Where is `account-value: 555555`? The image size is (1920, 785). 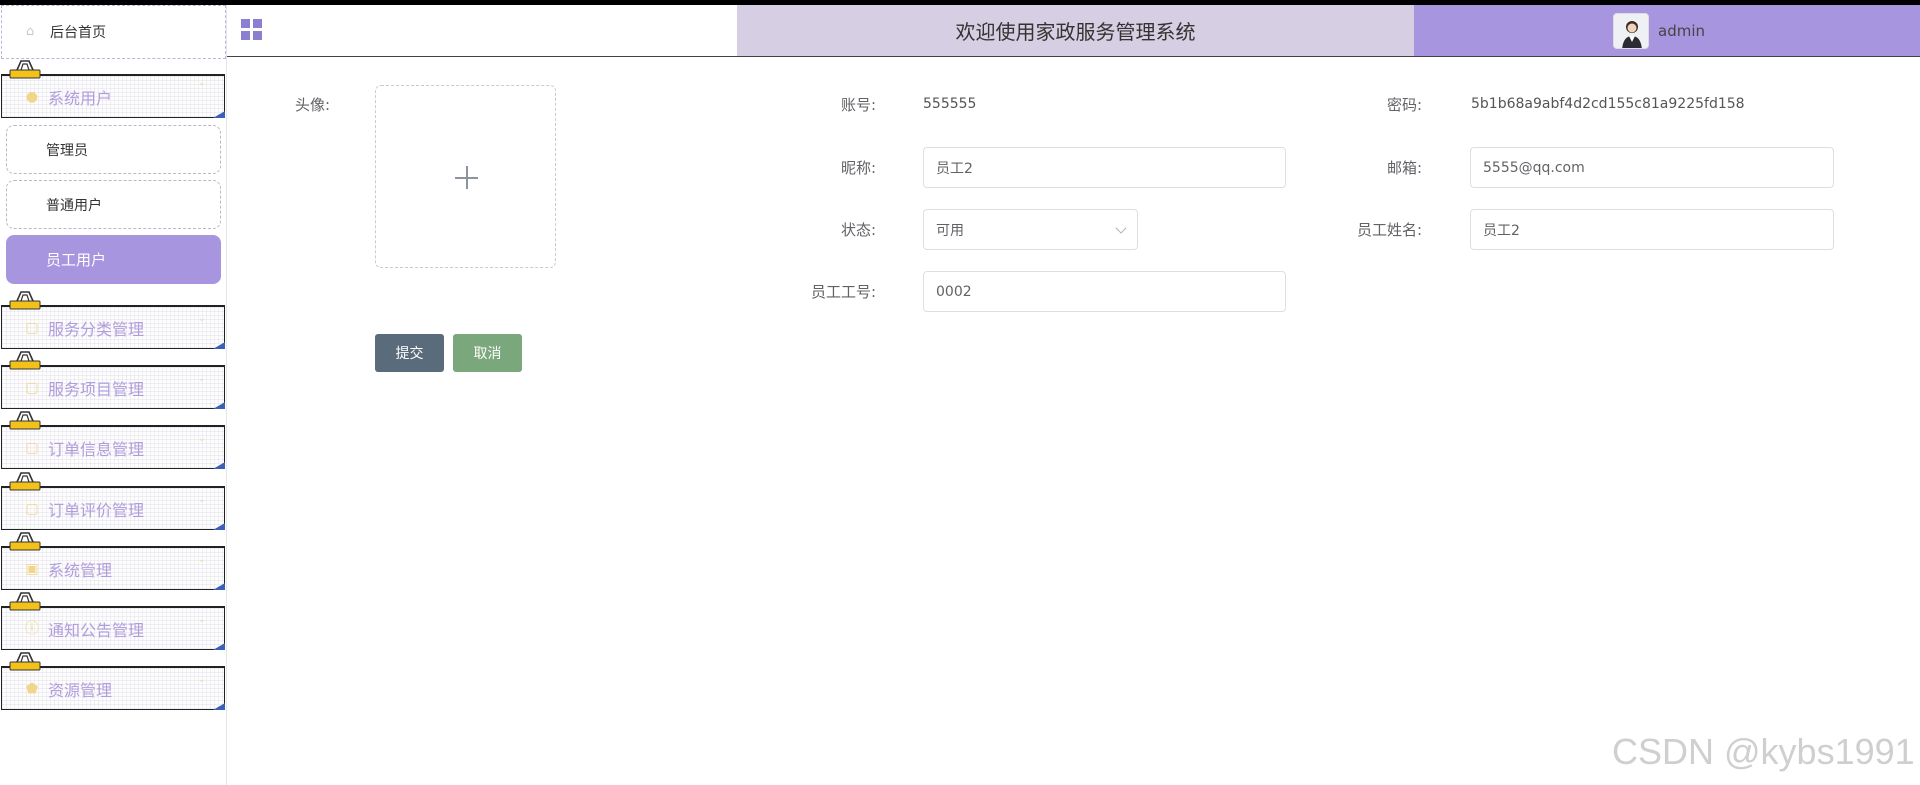
account-value: 555555 is located at coordinates (950, 104).